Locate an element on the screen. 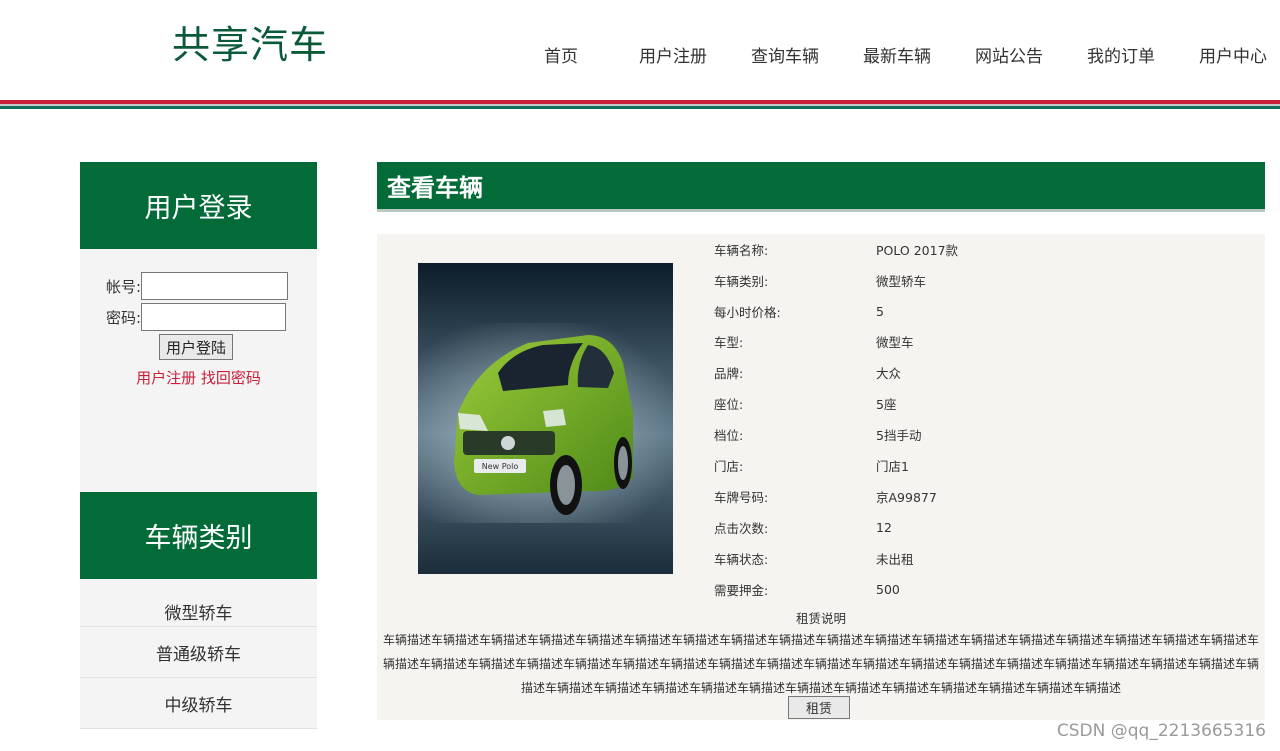 The image size is (1280, 751). spec-label: 点击次数: is located at coordinates (741, 528).